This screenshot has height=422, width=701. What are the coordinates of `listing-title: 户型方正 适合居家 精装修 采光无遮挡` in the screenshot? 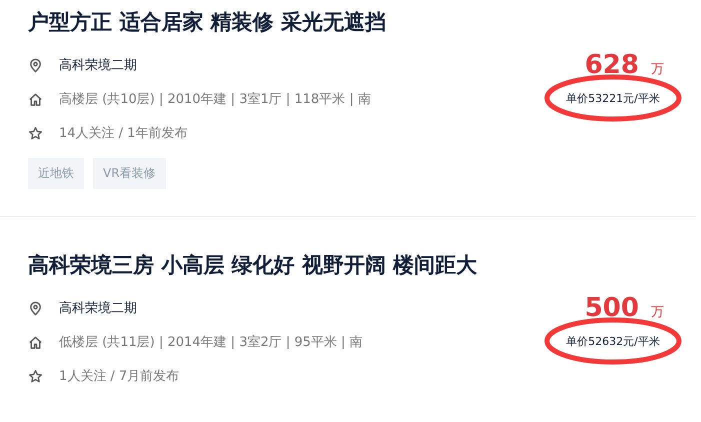 It's located at (207, 22).